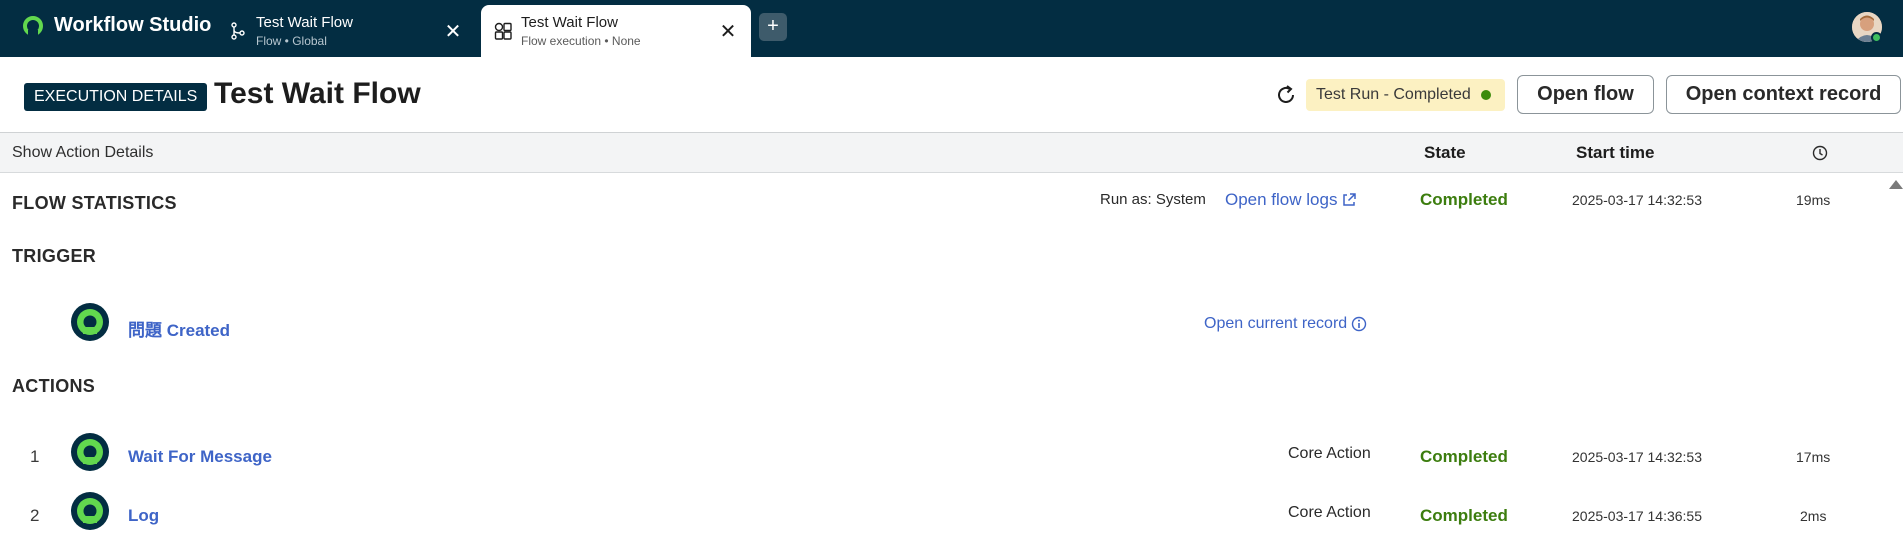 The image size is (1903, 556). I want to click on open-current-record-link: Open current record, so click(1285, 324).